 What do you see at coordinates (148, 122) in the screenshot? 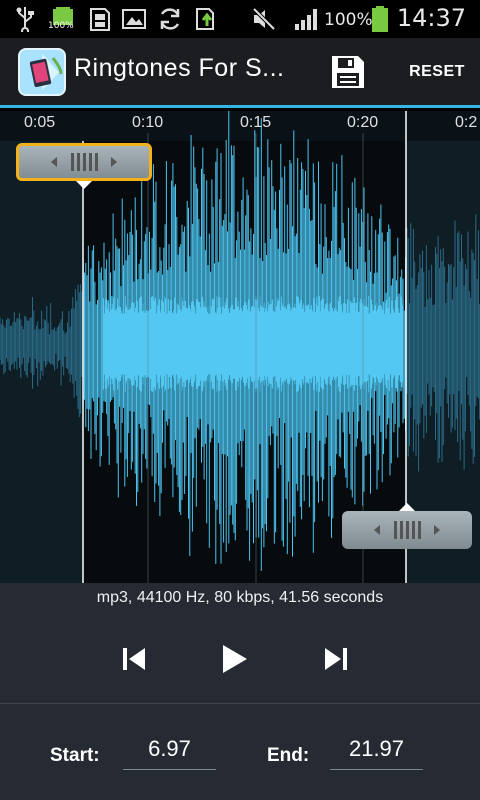
I see `timeline-tick: 0:10` at bounding box center [148, 122].